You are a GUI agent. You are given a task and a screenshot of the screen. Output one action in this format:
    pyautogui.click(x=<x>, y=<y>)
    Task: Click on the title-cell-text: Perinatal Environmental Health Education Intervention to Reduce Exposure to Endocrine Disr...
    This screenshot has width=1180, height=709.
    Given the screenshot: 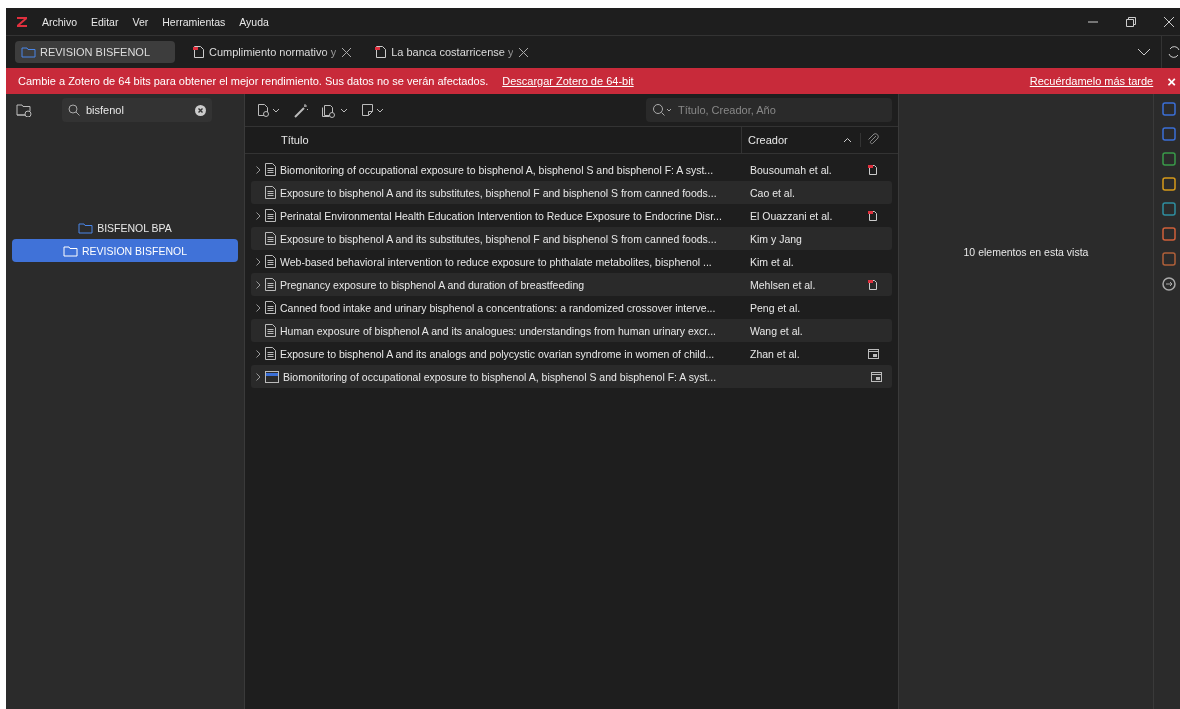 What is the action you would take?
    pyautogui.click(x=501, y=215)
    